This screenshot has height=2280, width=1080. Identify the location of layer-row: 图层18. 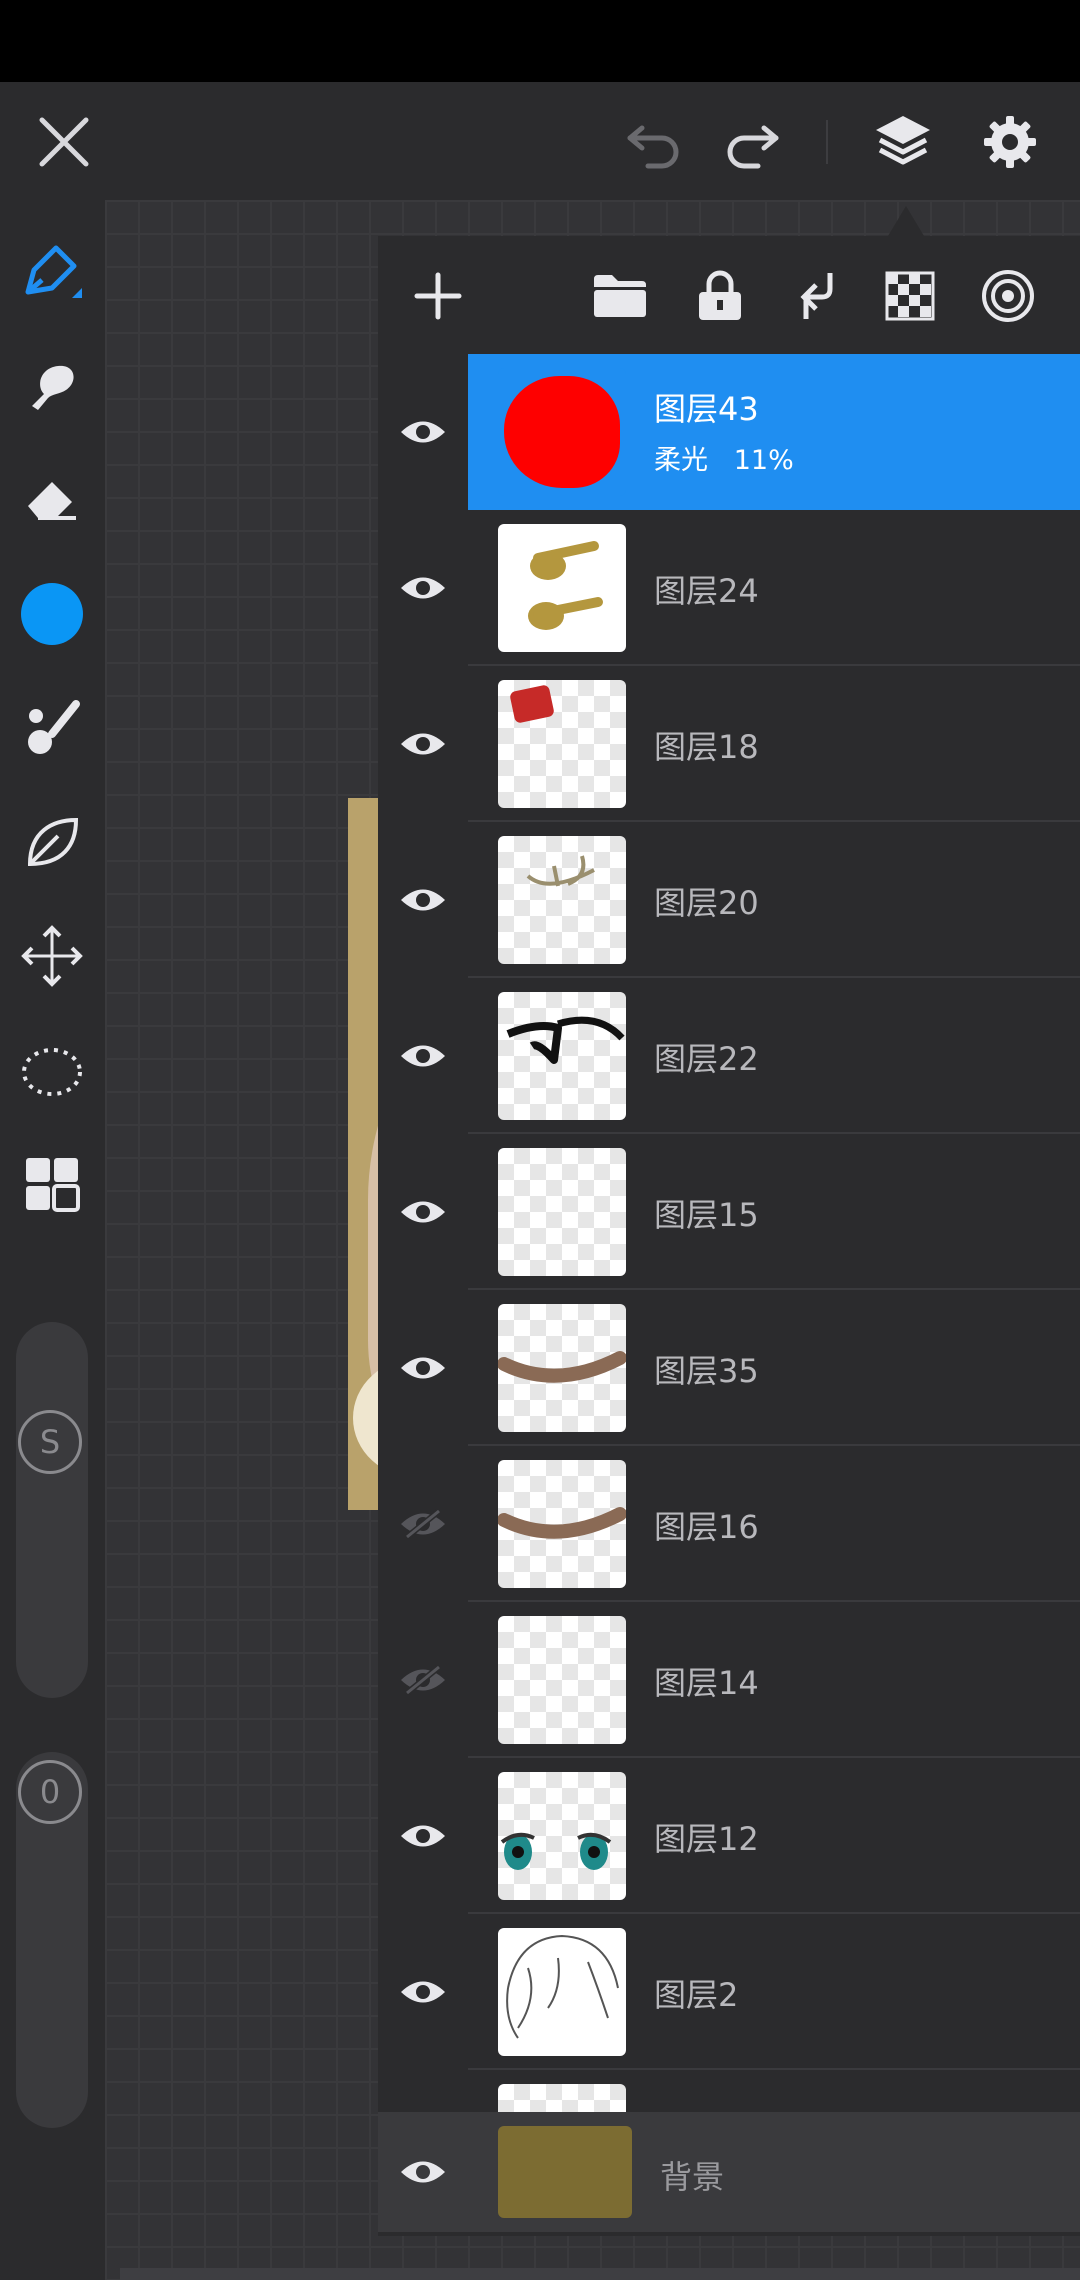
(729, 744).